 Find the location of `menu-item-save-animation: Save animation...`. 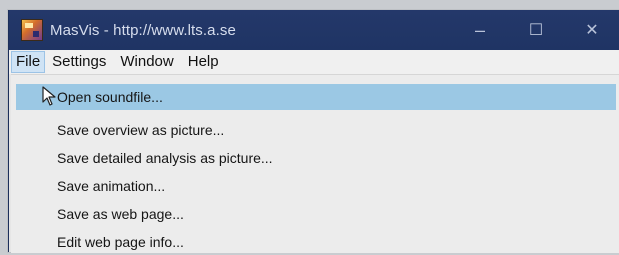

menu-item-save-animation: Save animation... is located at coordinates (316, 186).